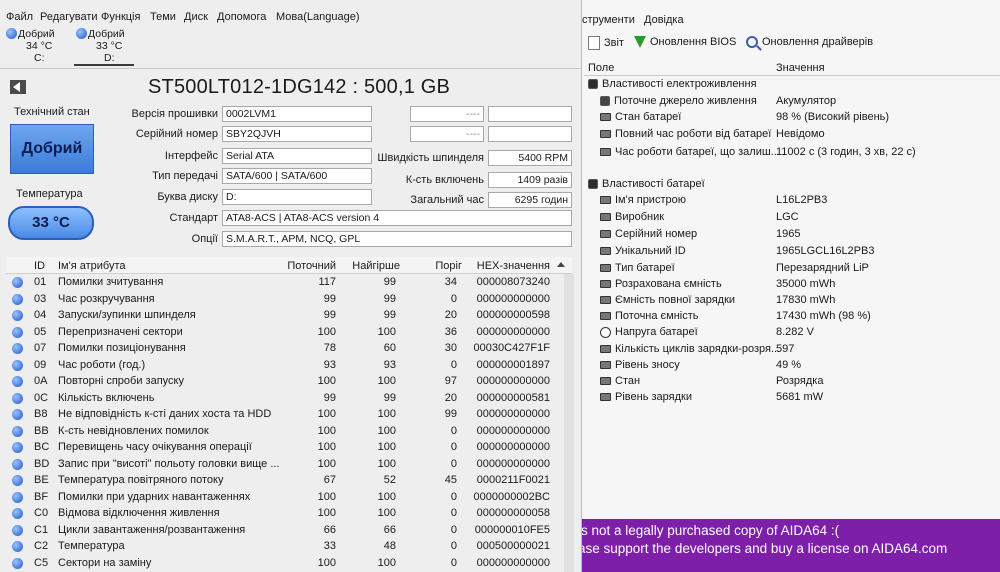  Describe the element at coordinates (122, 348) in the screenshot. I see `attr-name: Помилки позиціонування` at that location.